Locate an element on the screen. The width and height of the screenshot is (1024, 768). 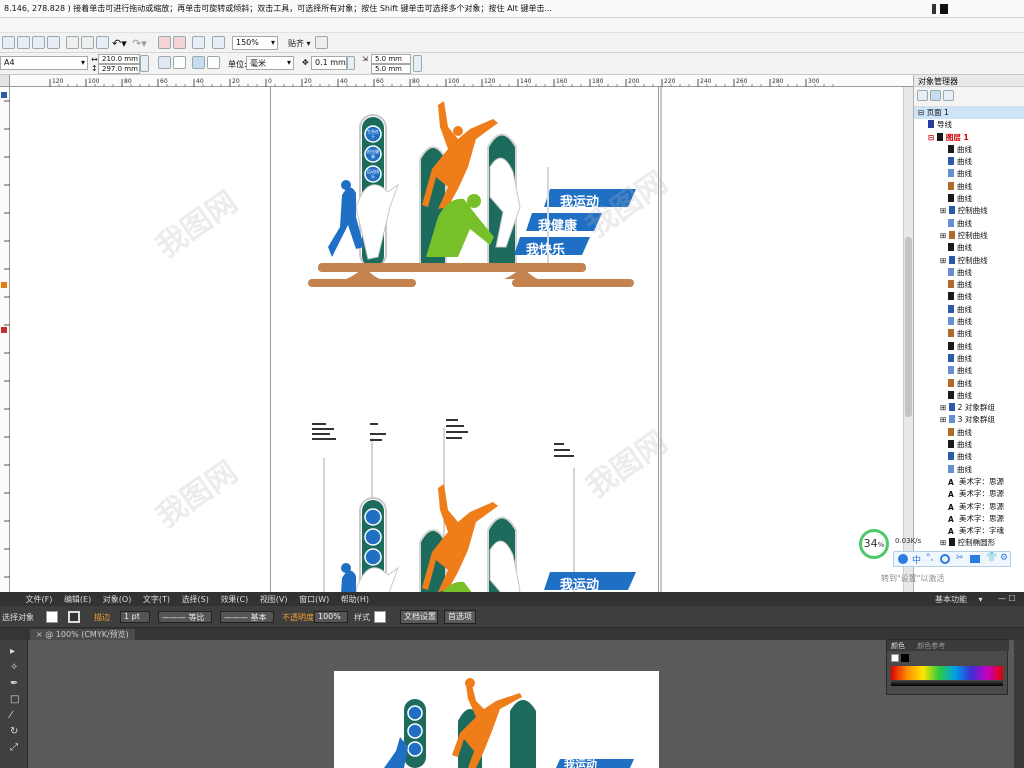
menu-view: 视图(V) is located at coordinates (274, 599).